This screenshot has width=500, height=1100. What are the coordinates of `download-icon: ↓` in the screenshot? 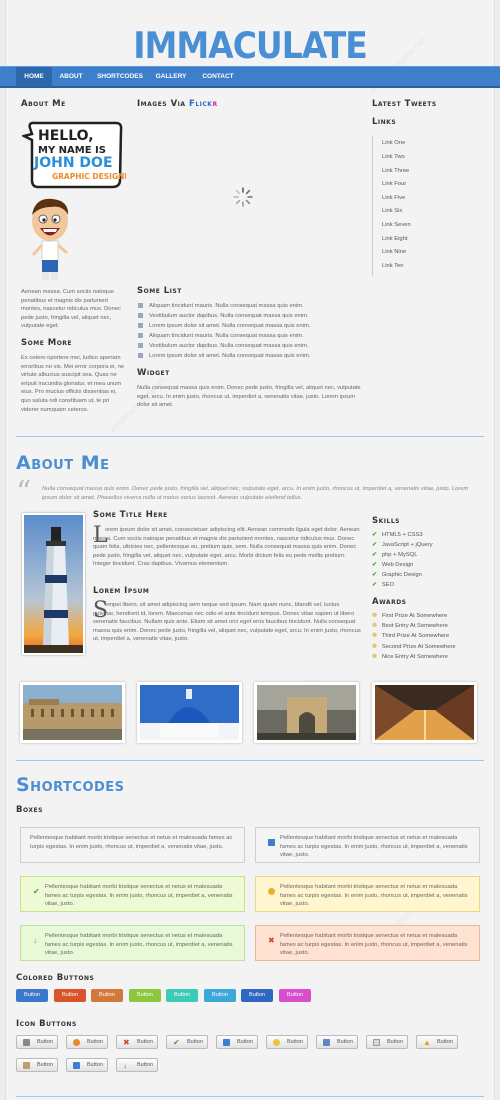 It's located at (35, 940).